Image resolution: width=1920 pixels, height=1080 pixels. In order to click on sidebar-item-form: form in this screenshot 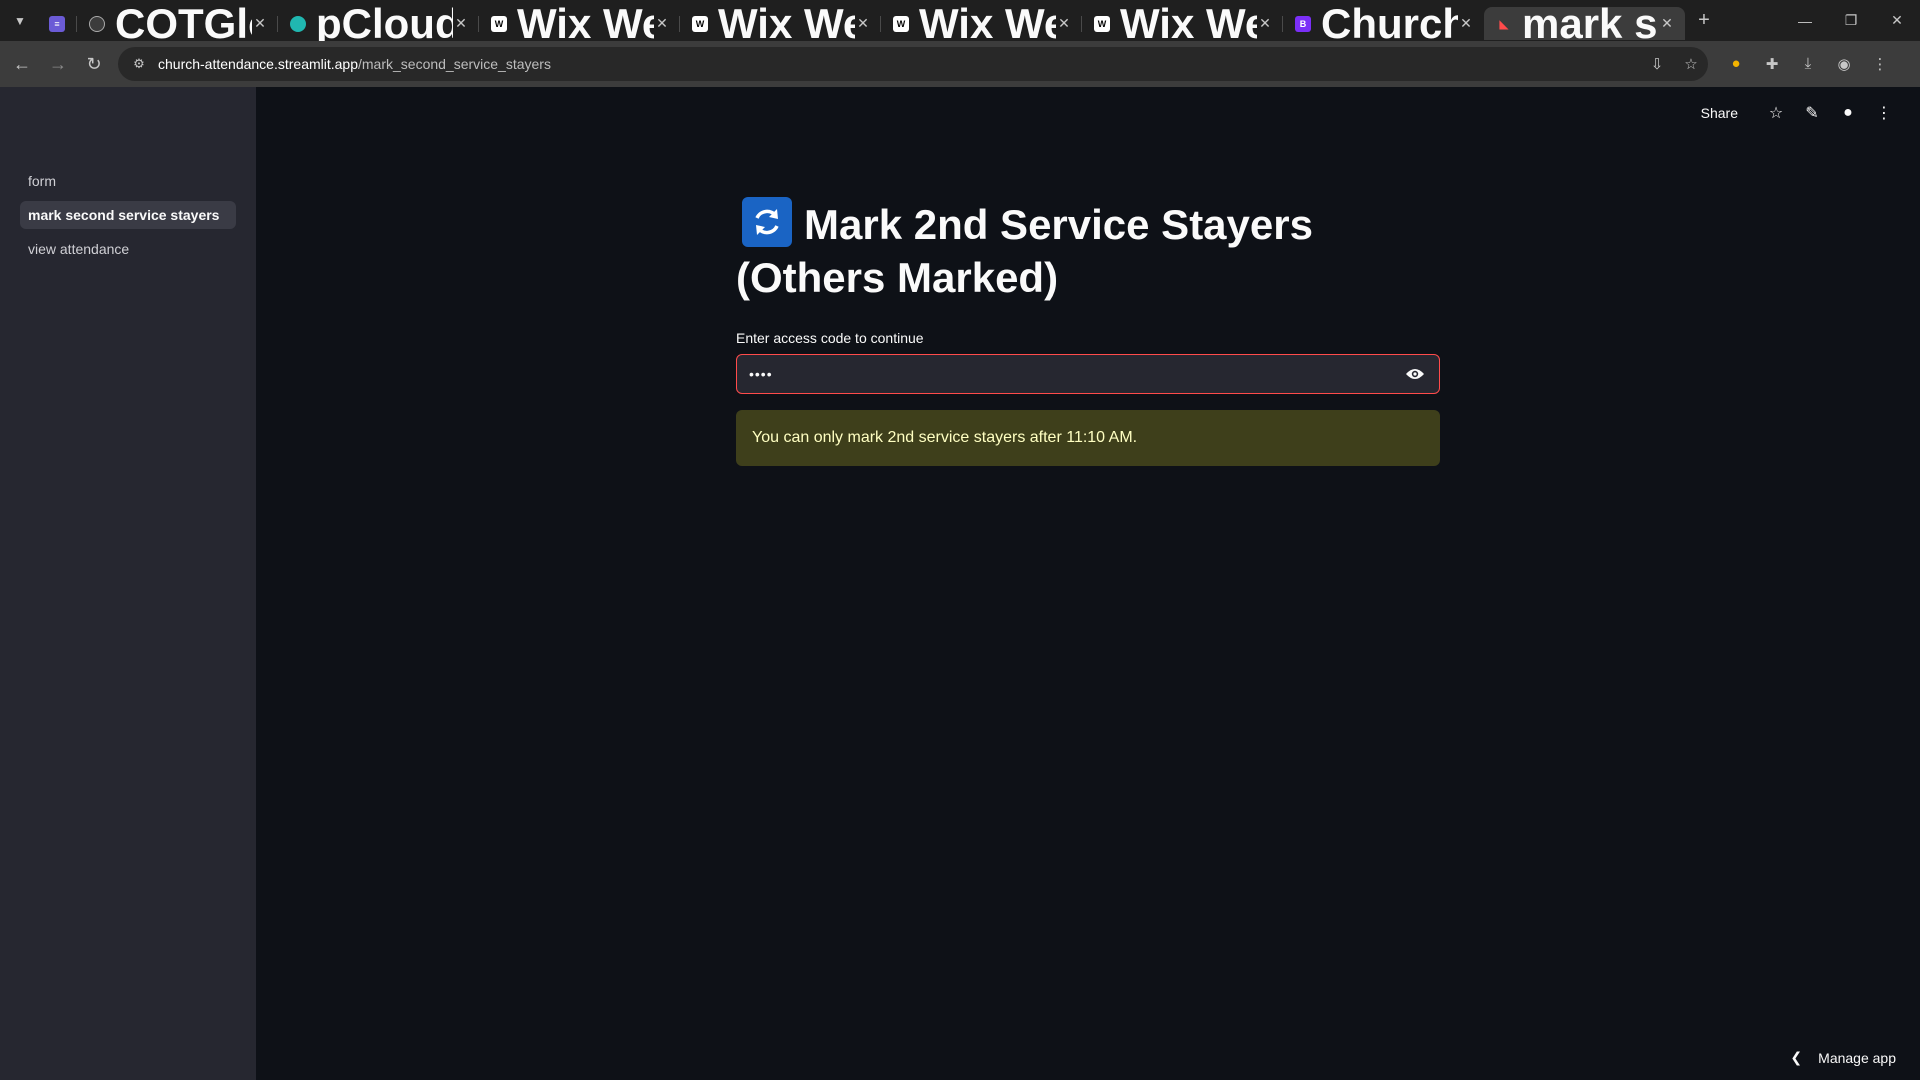, I will do `click(128, 181)`.